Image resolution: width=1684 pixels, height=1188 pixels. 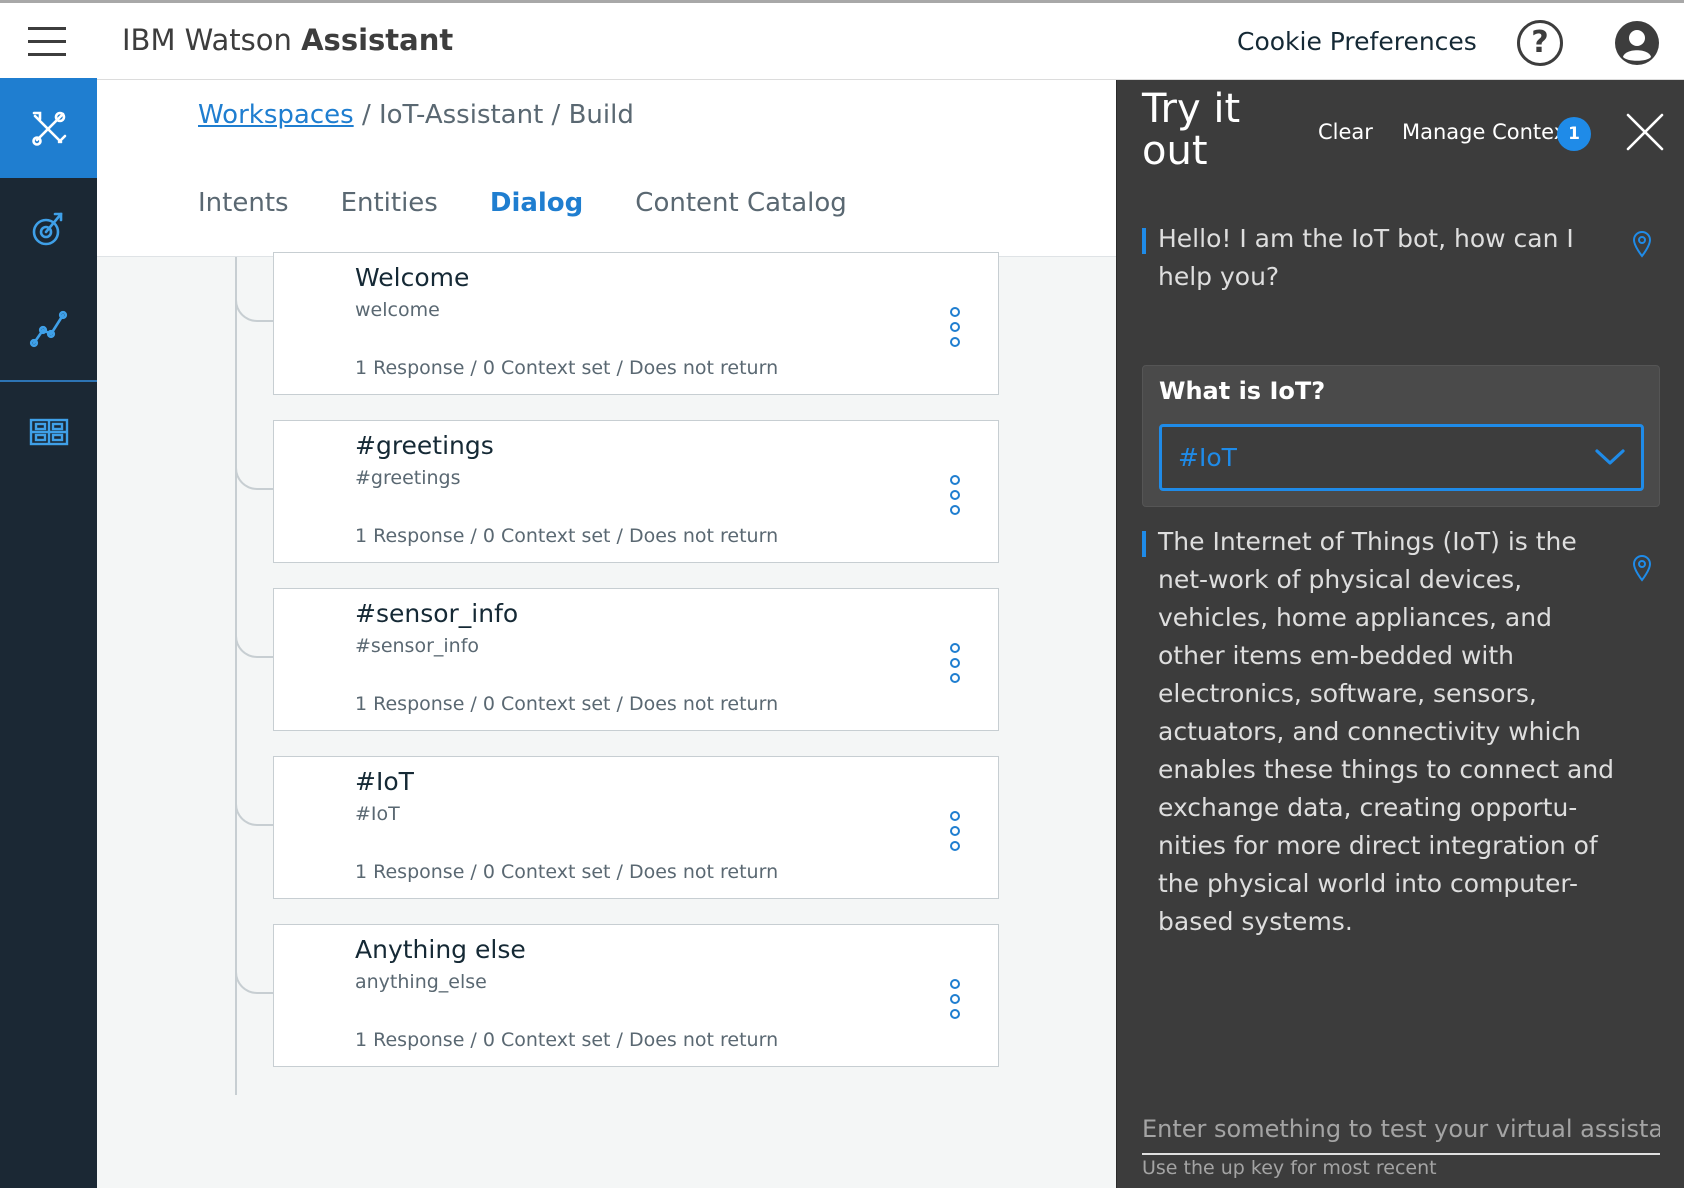 I want to click on tools-icon, so click(x=48, y=128).